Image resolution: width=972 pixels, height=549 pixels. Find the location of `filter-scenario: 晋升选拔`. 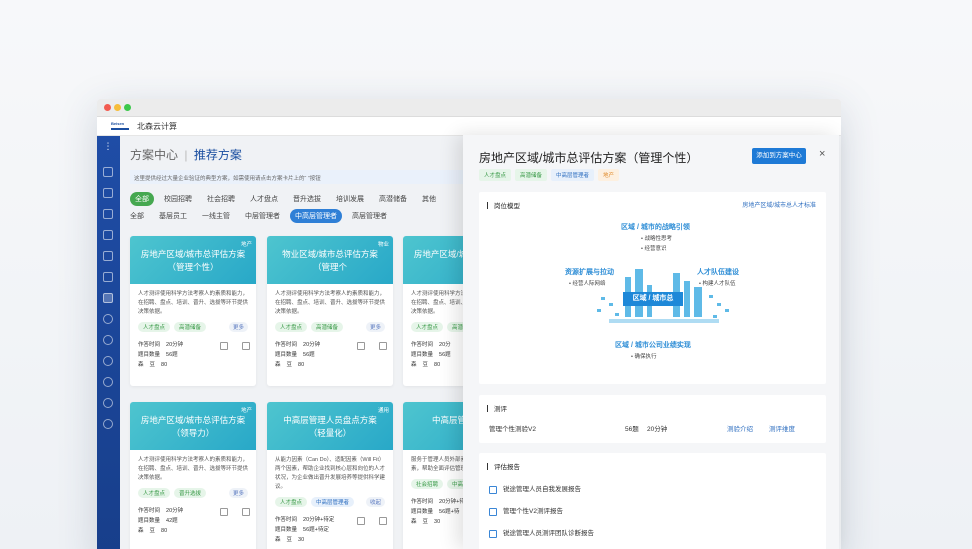

filter-scenario: 晋升选拔 is located at coordinates (307, 199).